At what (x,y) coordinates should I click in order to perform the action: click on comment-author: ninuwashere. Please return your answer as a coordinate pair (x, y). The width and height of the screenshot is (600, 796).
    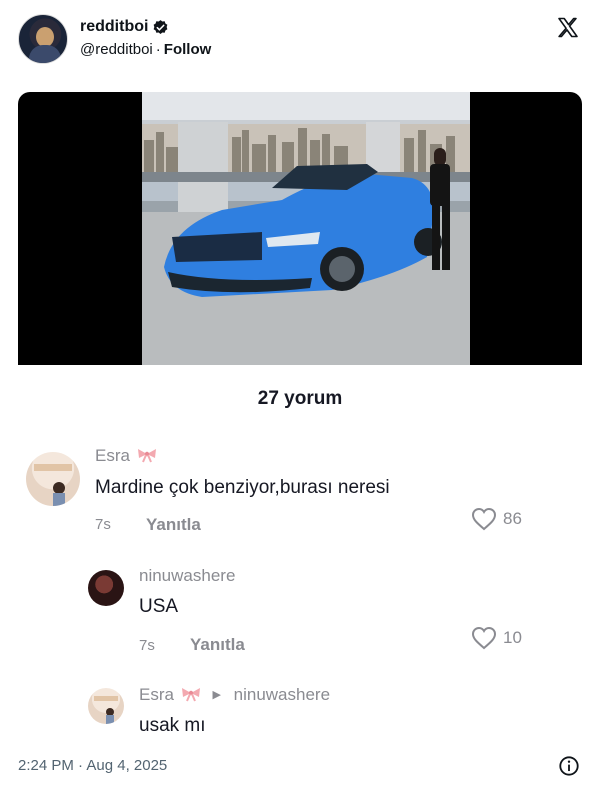
    Looking at the image, I should click on (187, 576).